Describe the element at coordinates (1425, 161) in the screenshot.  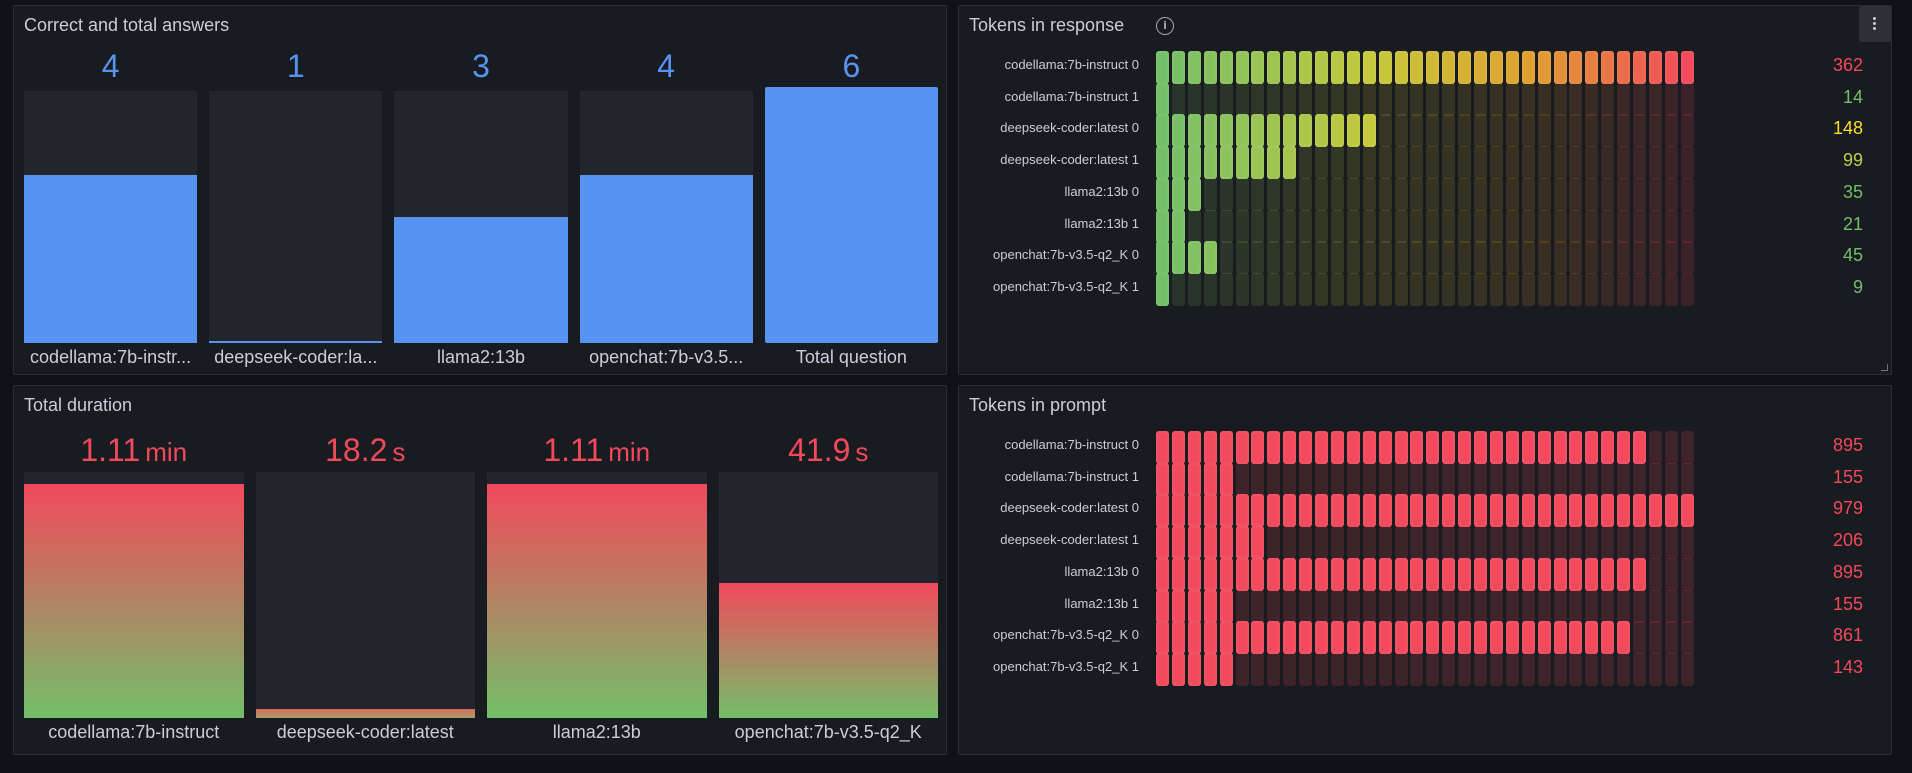
I see `gauge-row: deepseek-coder:latest 1 99` at that location.